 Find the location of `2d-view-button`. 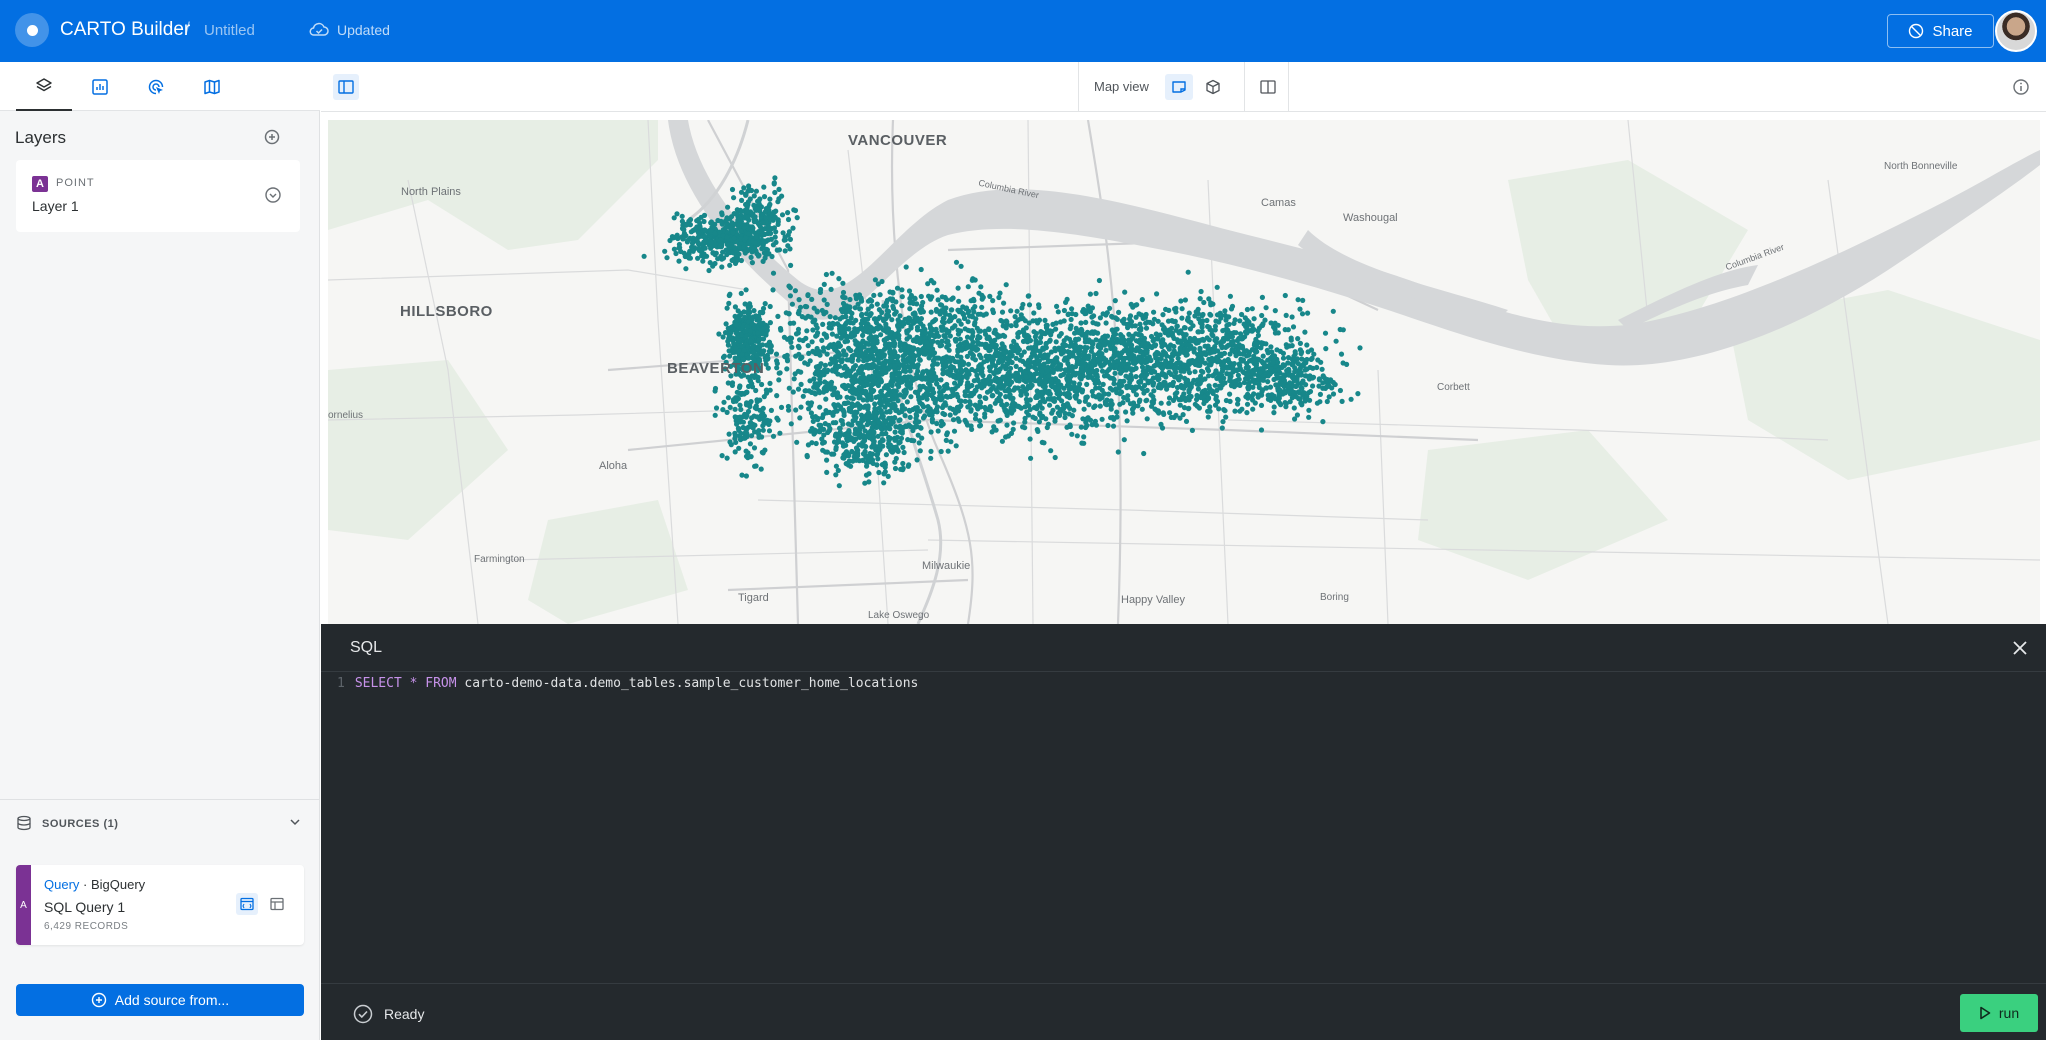

2d-view-button is located at coordinates (1179, 87).